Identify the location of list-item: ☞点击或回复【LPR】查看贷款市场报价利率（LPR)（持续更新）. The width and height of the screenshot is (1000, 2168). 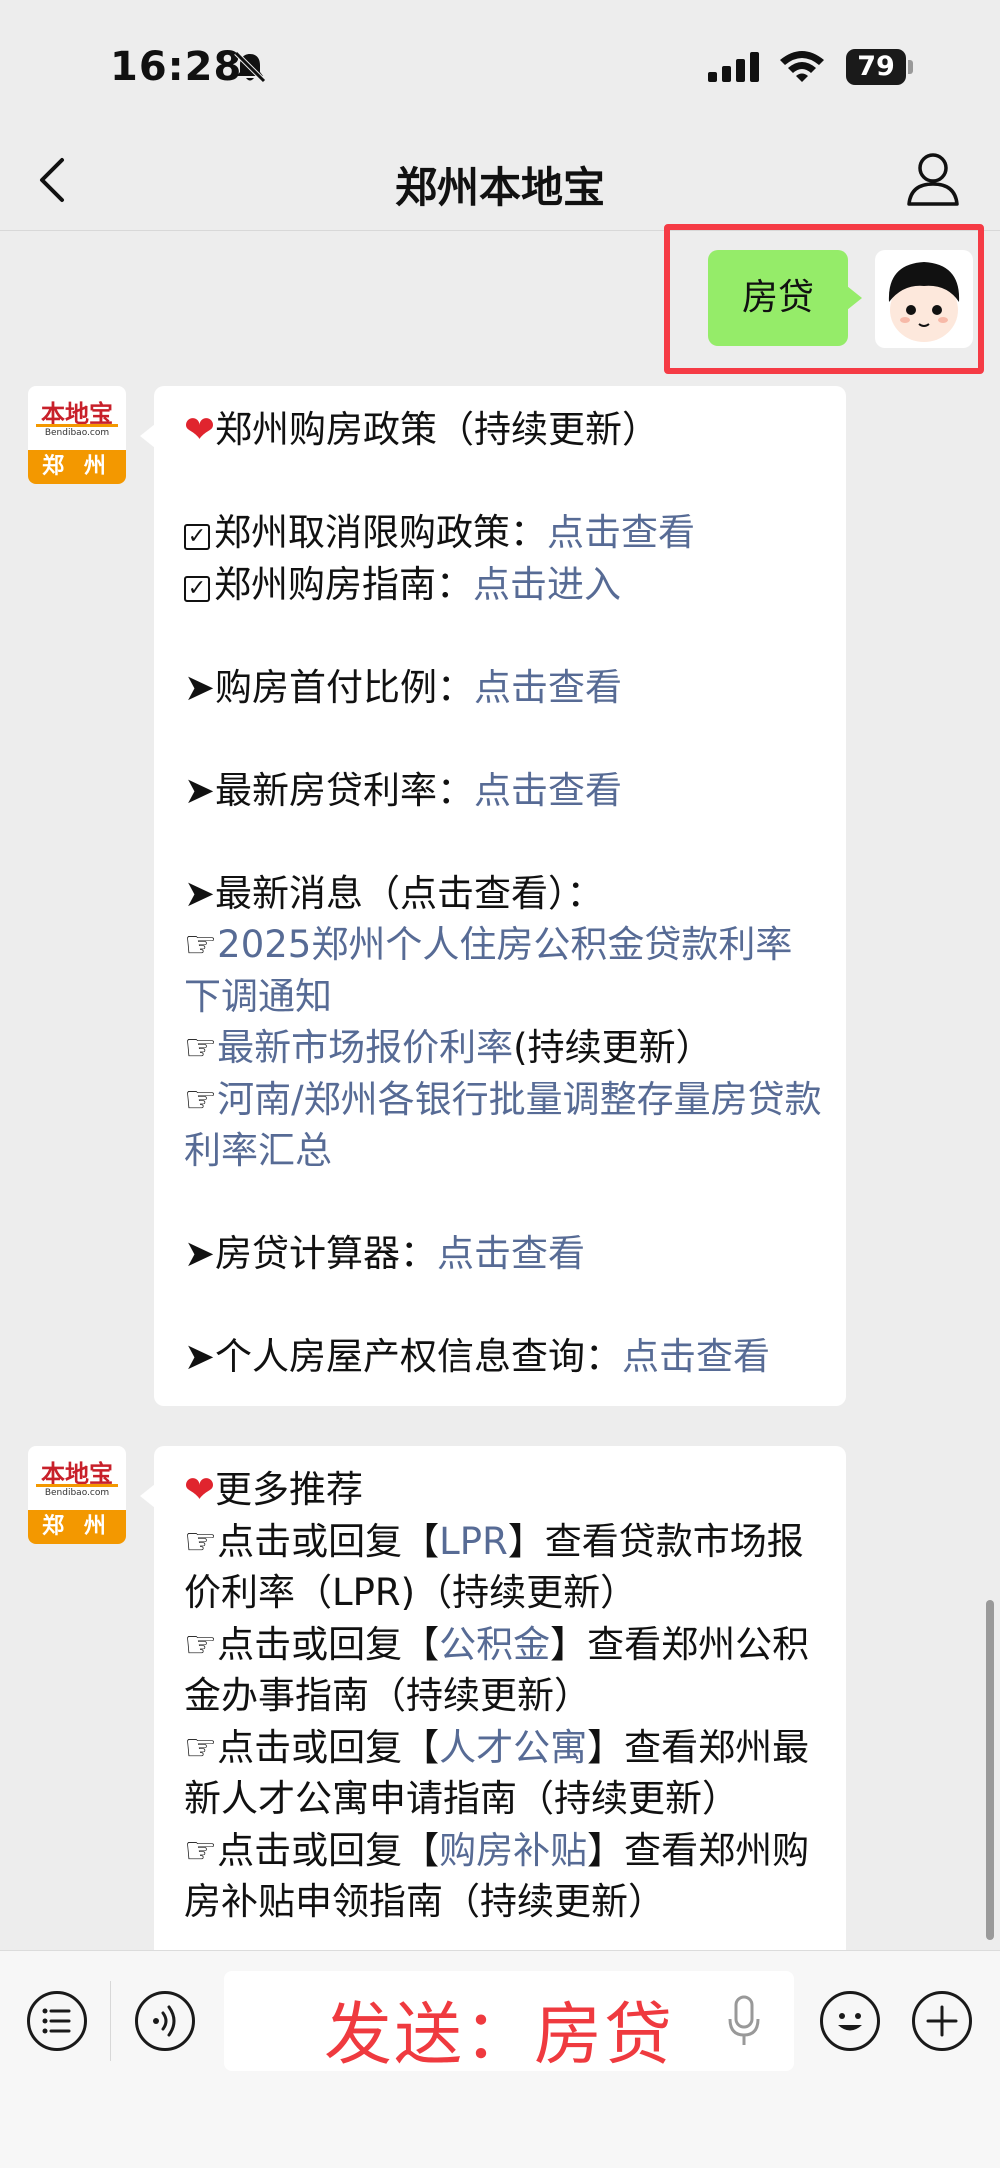
(504, 1567).